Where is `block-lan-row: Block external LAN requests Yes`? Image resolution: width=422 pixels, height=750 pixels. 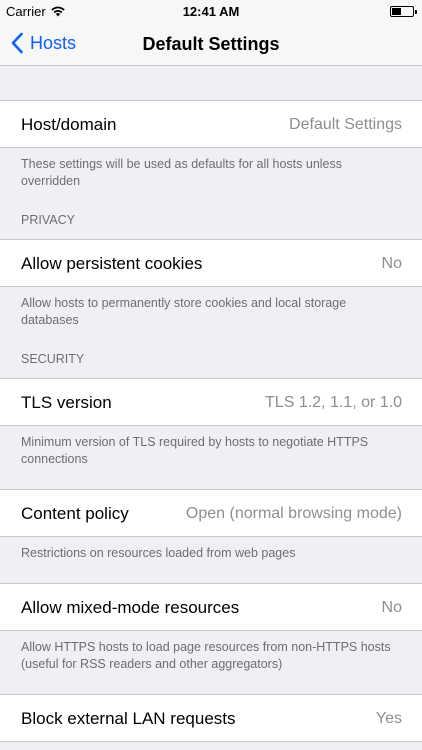 block-lan-row: Block external LAN requests Yes is located at coordinates (211, 718).